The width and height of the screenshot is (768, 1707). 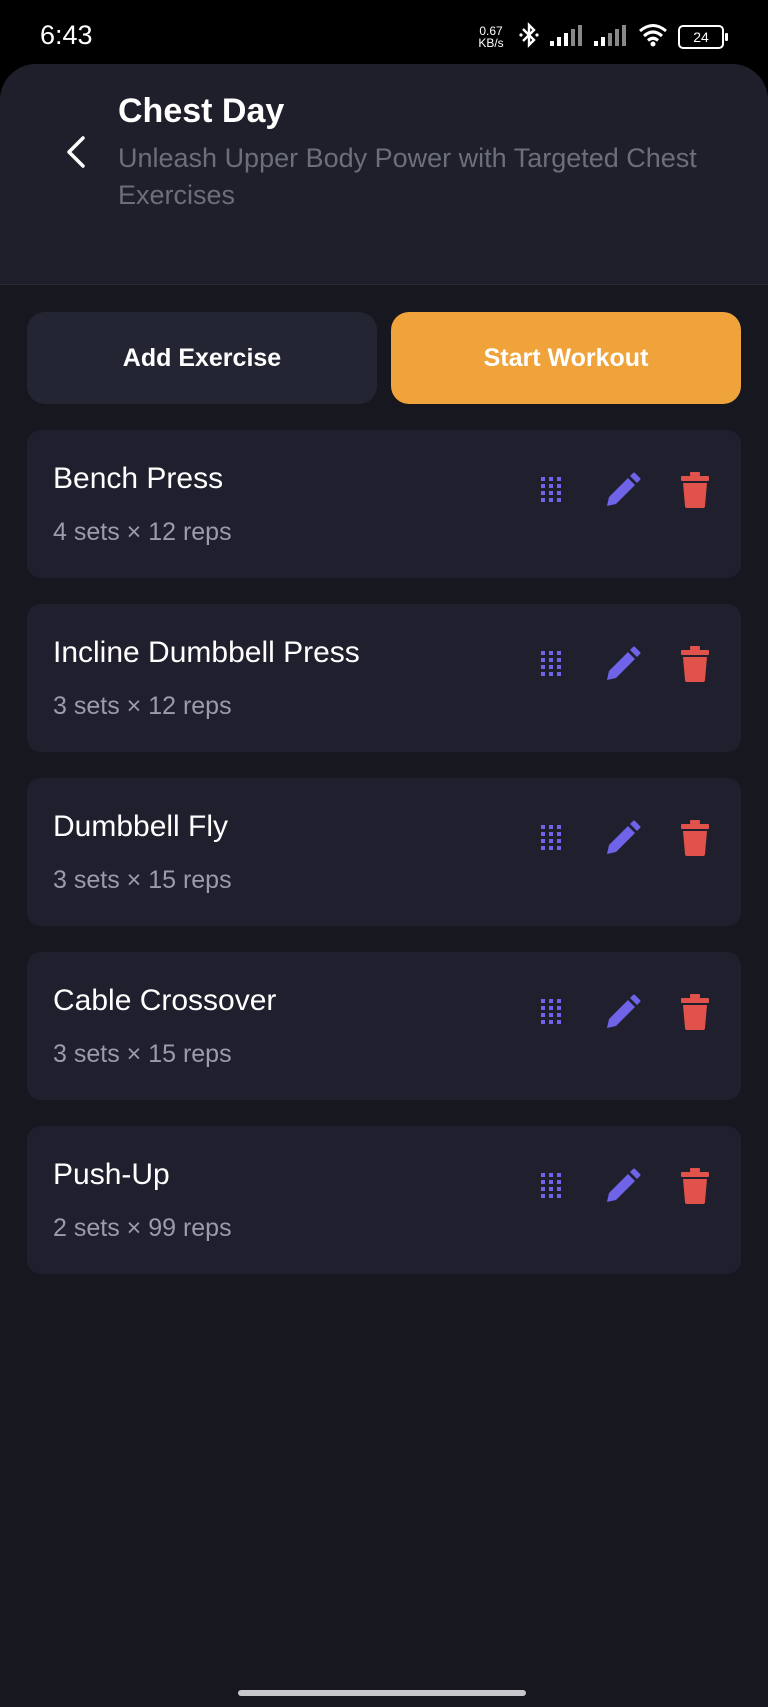 I want to click on exercise-card: Dumbbell Fly 3 sets × 15 reps, so click(x=384, y=852).